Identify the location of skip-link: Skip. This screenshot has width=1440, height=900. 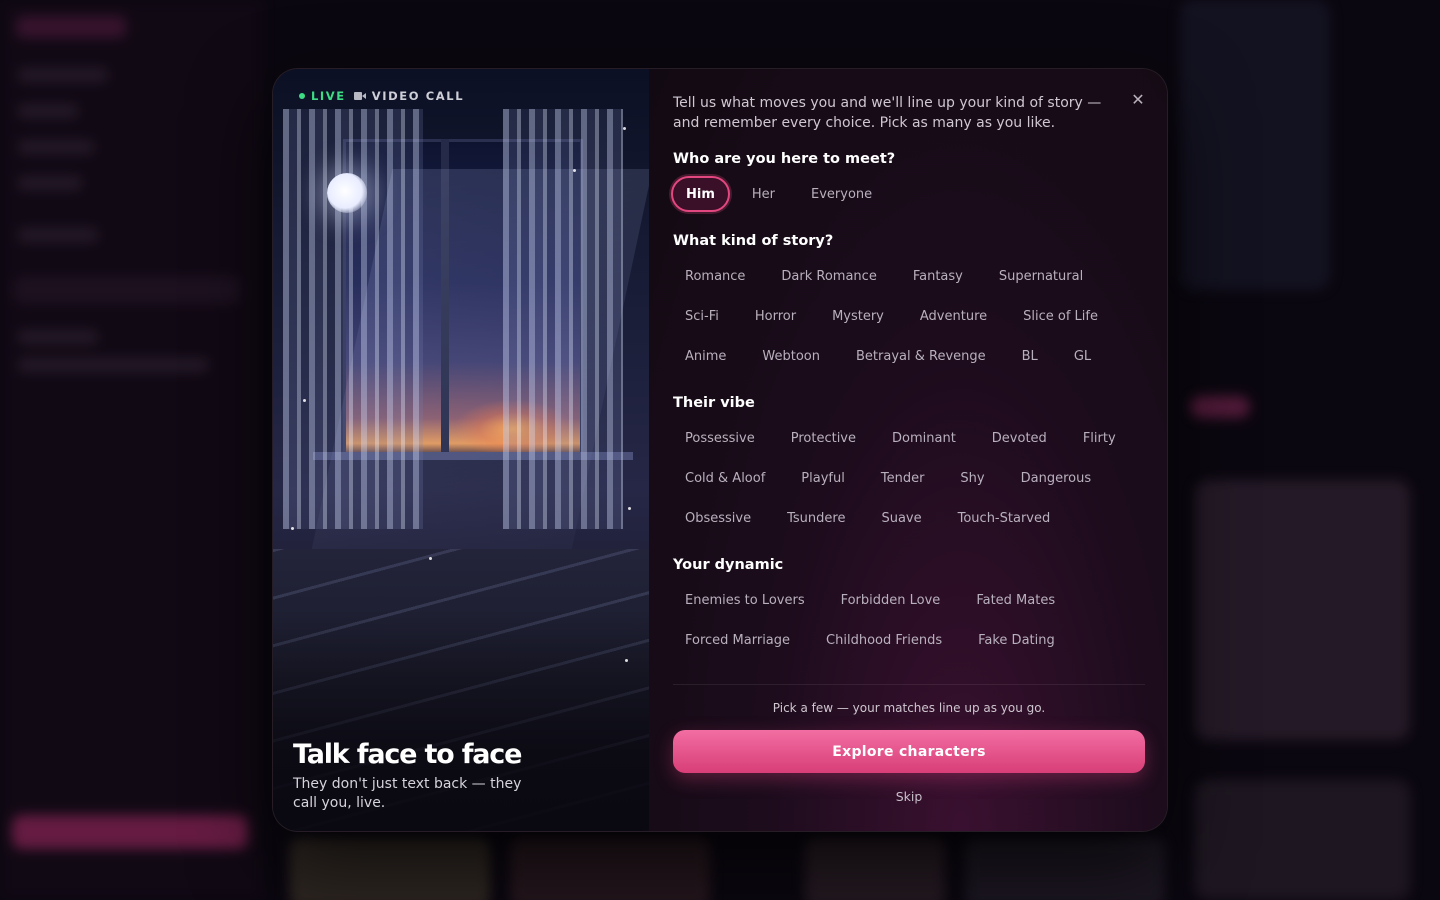
(909, 796).